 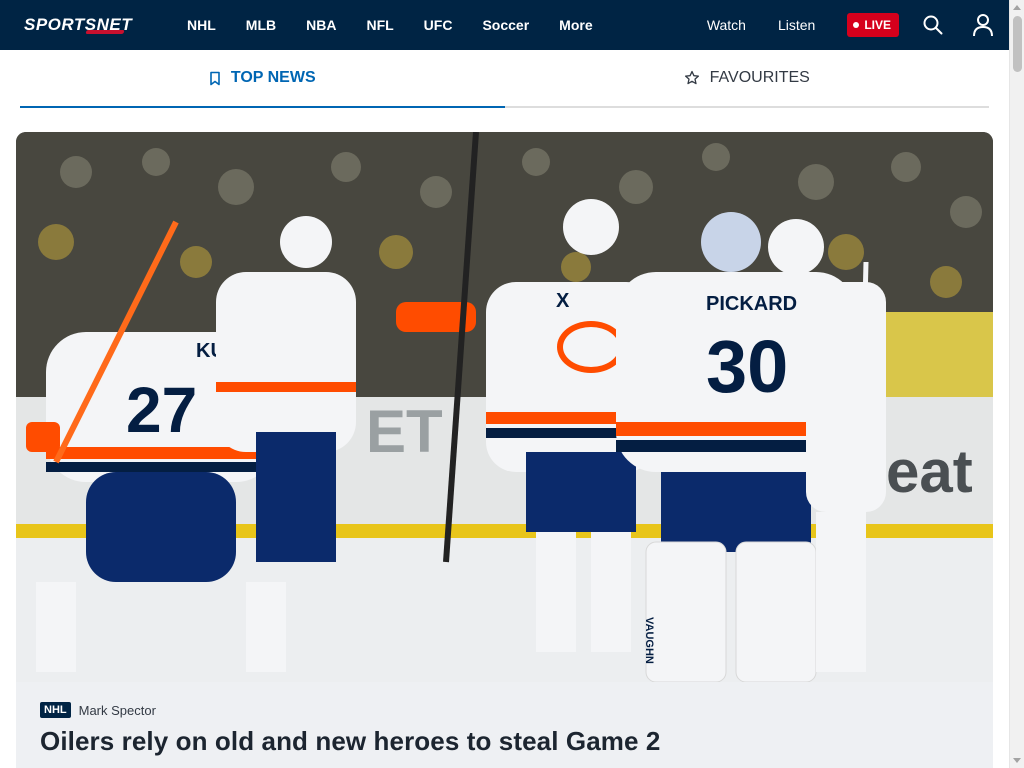 I want to click on logo-swoosh, so click(x=105, y=32).